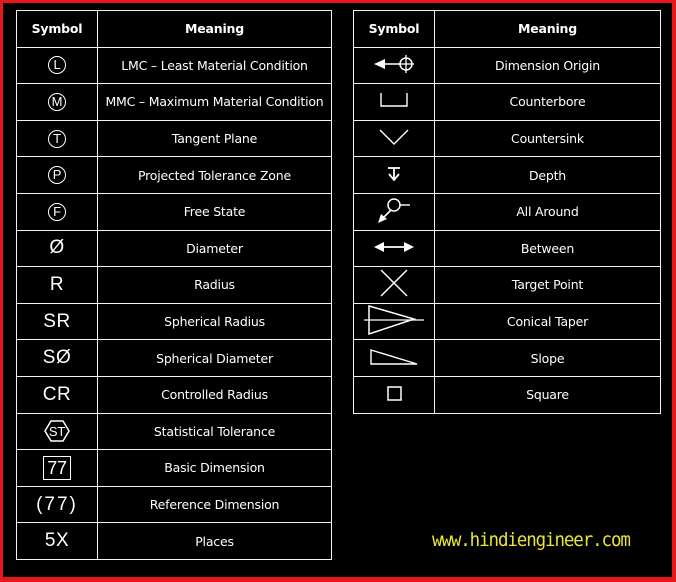  I want to click on countersink-icon, so click(394, 137).